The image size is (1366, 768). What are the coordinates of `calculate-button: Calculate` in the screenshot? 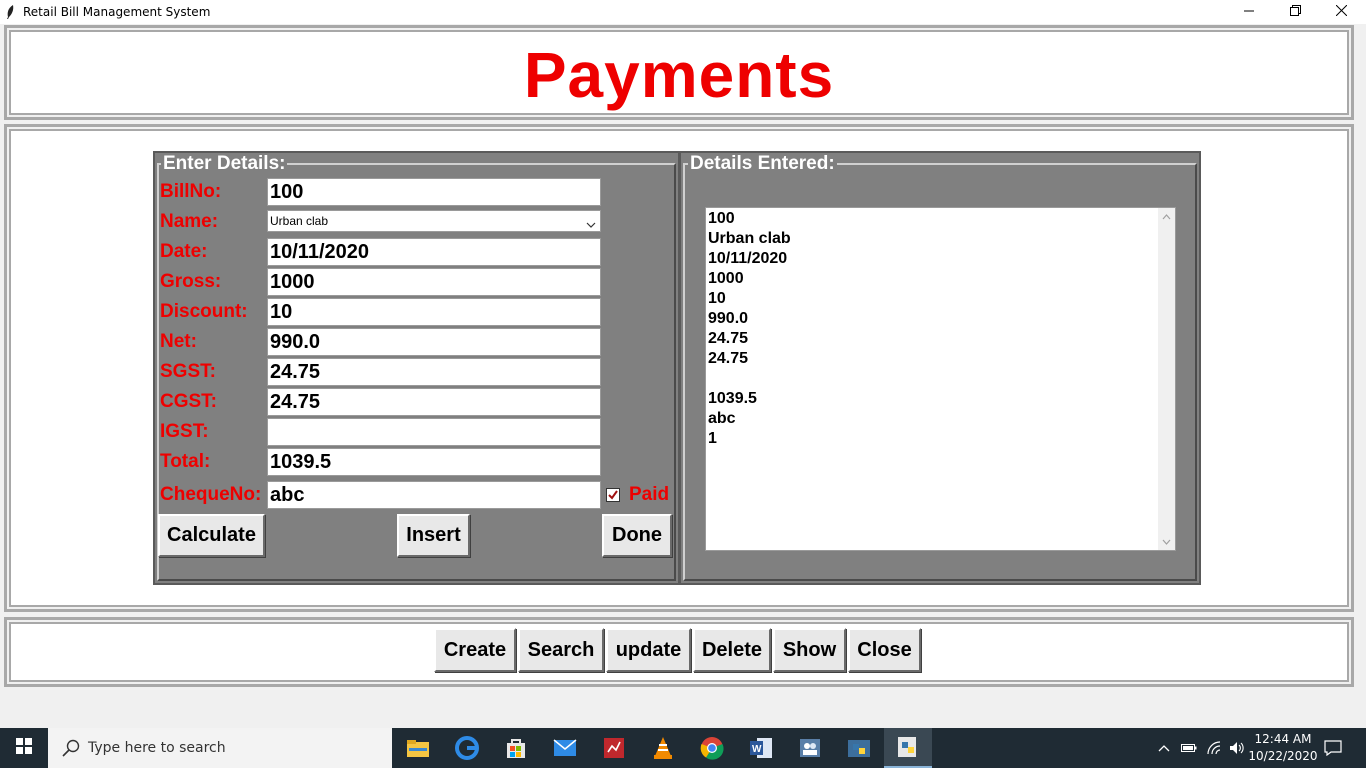 It's located at (211, 535).